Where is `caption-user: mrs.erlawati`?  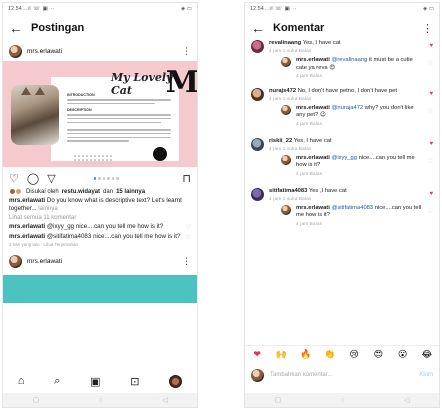
caption-user: mrs.erlawati is located at coordinates (27, 200).